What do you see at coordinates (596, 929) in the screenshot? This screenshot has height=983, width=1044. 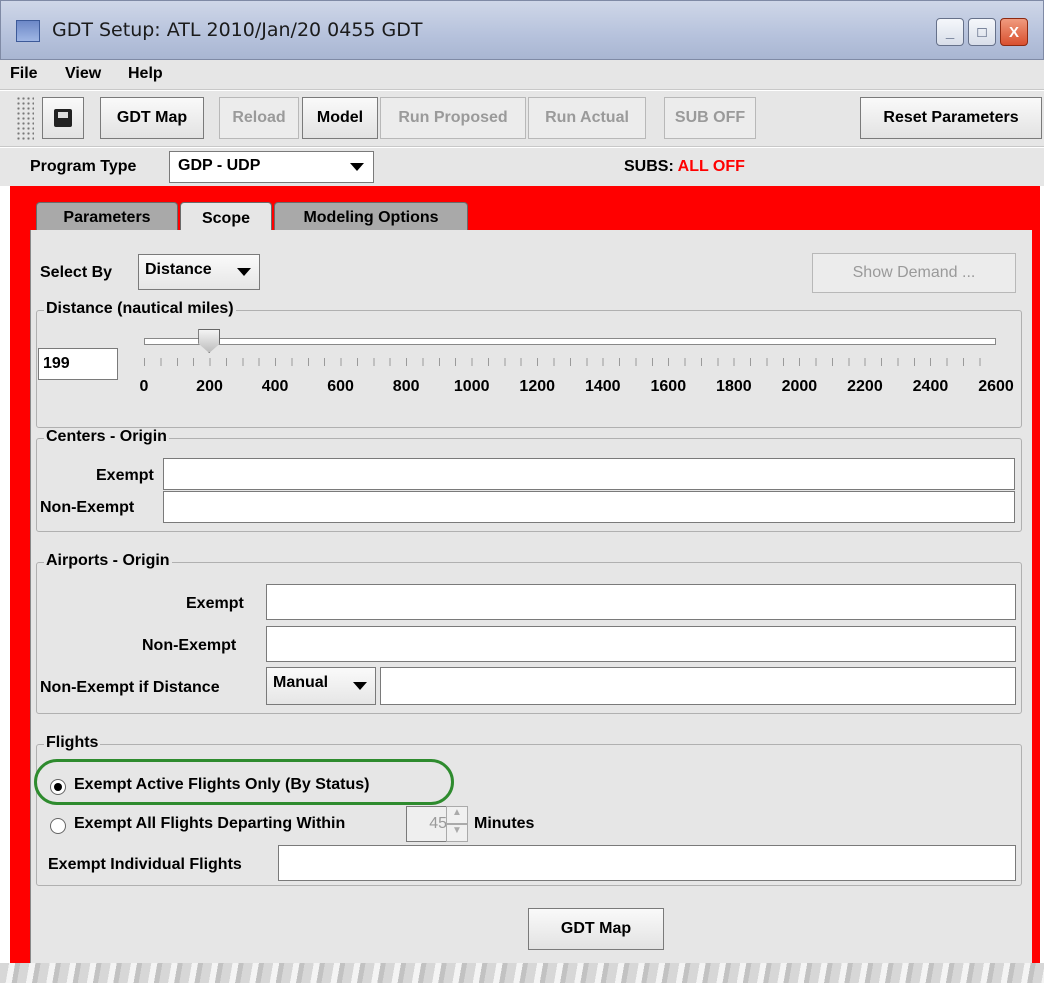 I see `gdt-map-button: GDT Map` at bounding box center [596, 929].